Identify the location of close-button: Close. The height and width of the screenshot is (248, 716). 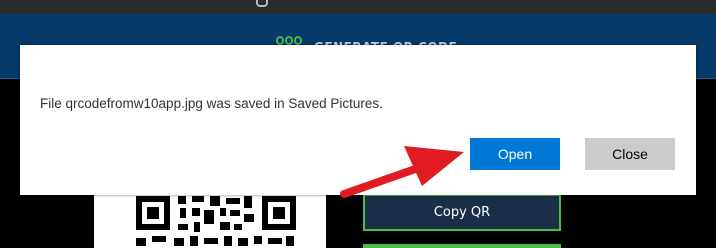
(630, 154).